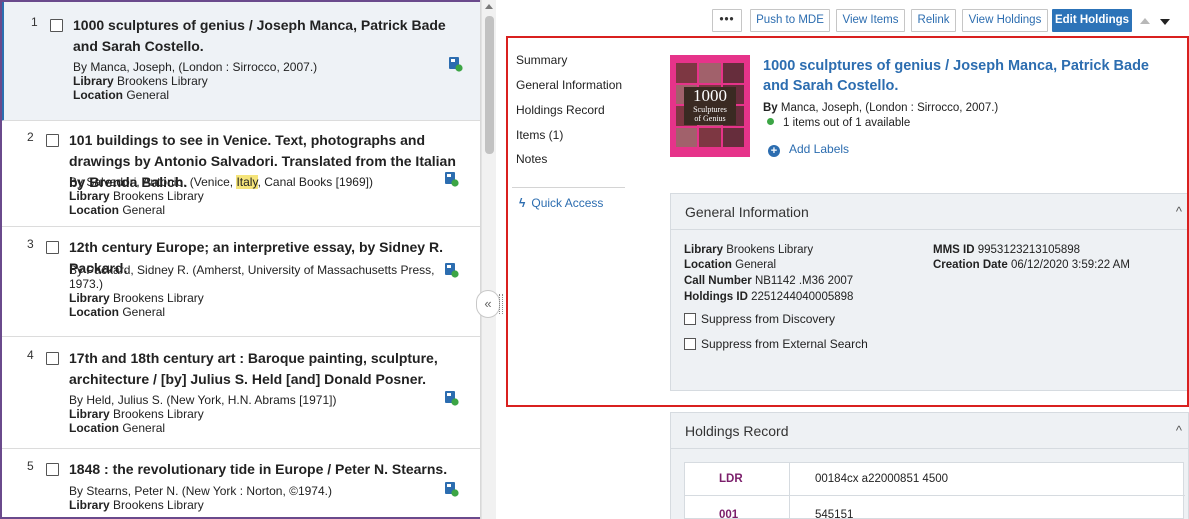 This screenshot has height=519, width=1189. What do you see at coordinates (935, 508) in the screenshot?
I see `marc-row: 001 545151` at bounding box center [935, 508].